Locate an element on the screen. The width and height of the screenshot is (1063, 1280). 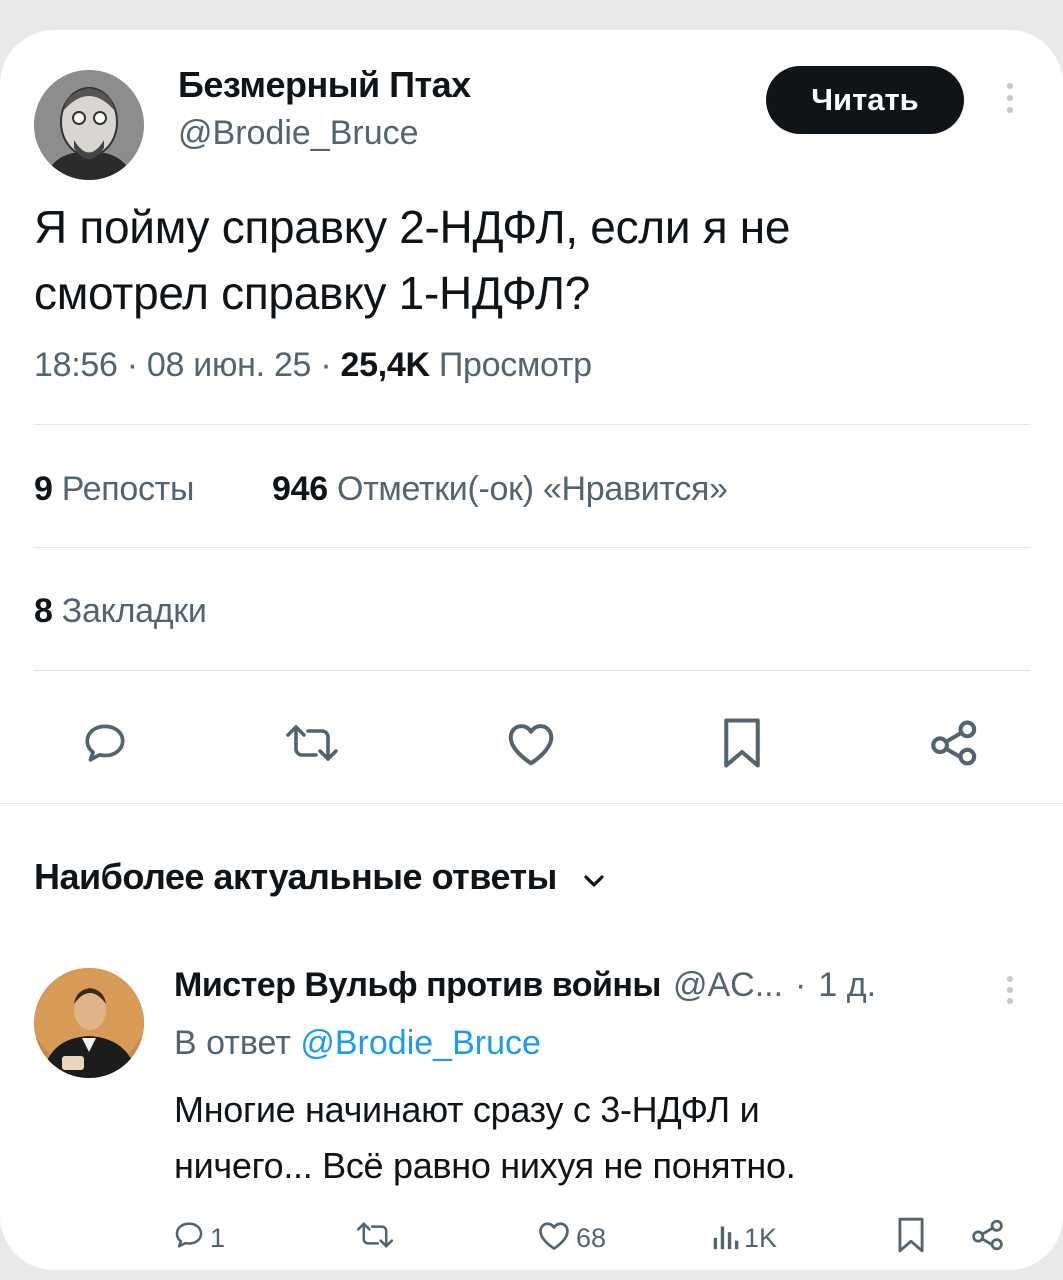
author-name: Безмерный Птах is located at coordinates (324, 85).